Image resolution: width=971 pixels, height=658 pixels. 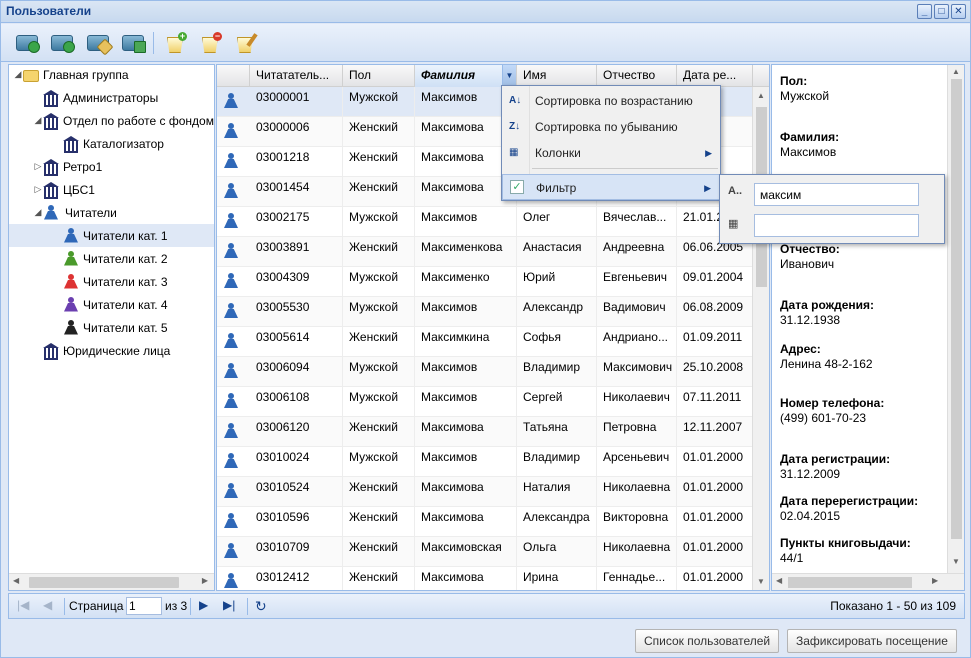 I want to click on tree-horizontal-scrollbar: ◀ ▶, so click(x=111, y=581).